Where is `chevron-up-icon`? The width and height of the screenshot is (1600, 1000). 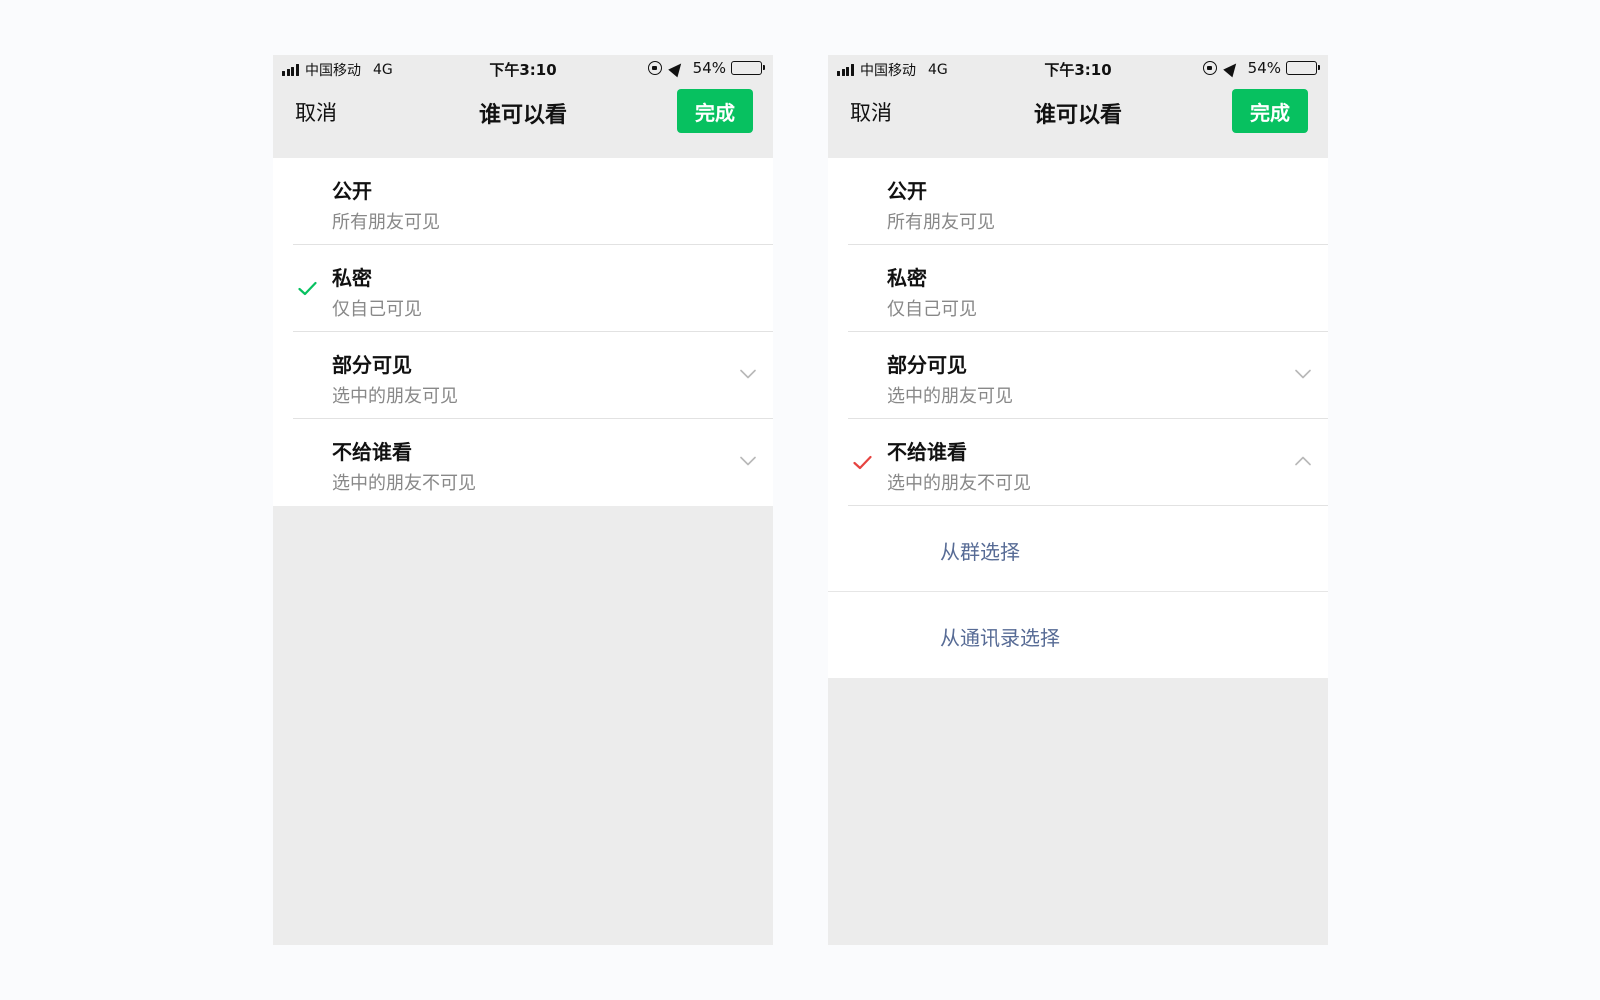
chevron-up-icon is located at coordinates (1303, 461).